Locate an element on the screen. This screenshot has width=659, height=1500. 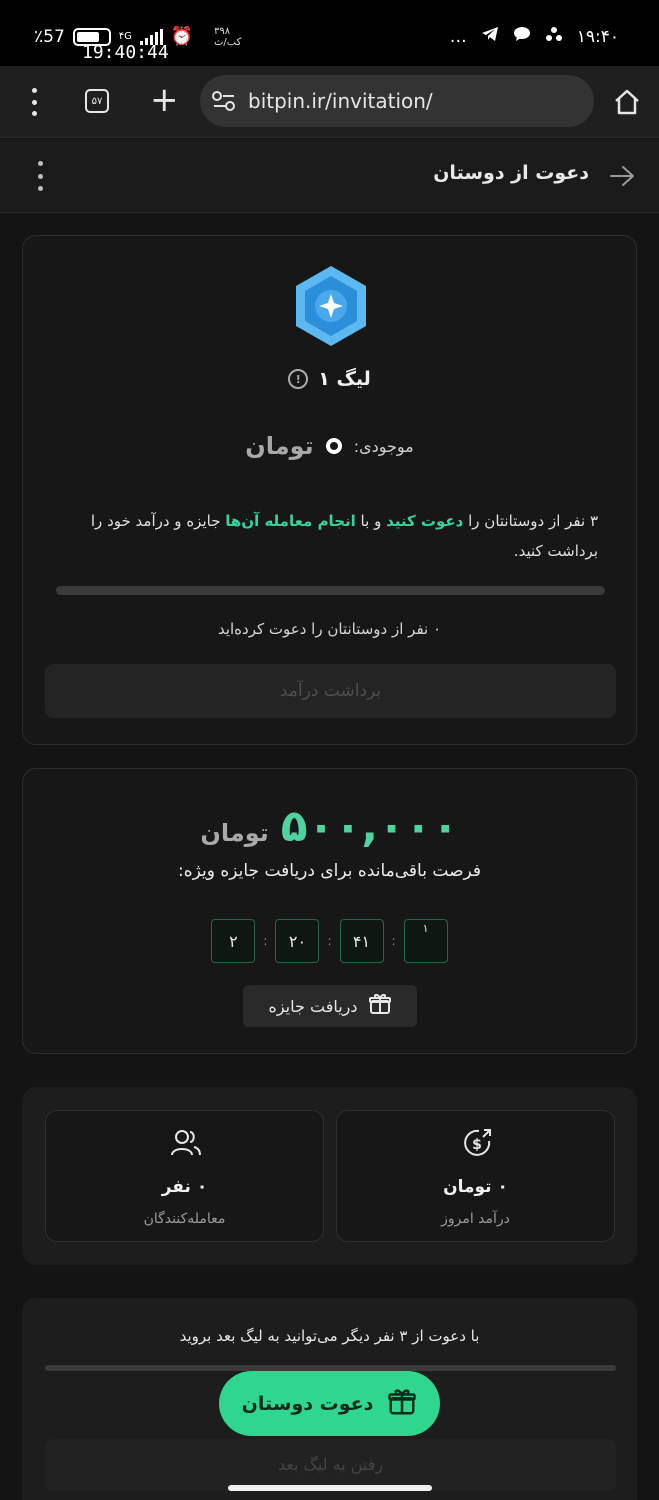
balance-zero-icon is located at coordinates (333, 446).